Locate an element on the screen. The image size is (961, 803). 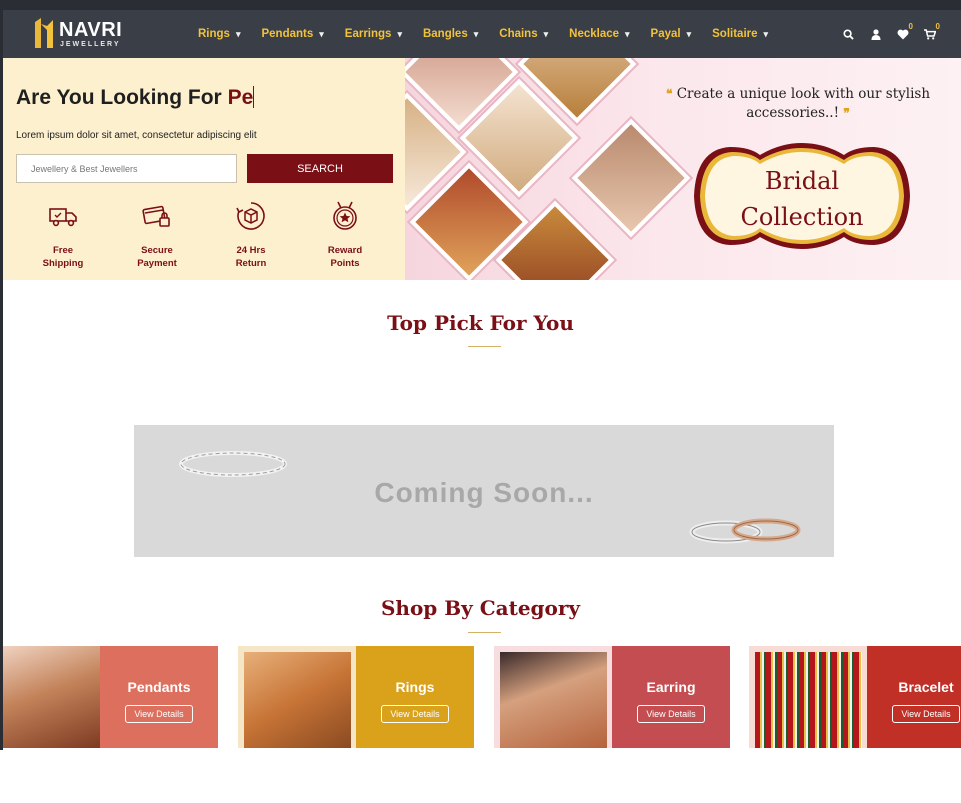
hero-title: Are You Looking For Pe is located at coordinates (135, 98).